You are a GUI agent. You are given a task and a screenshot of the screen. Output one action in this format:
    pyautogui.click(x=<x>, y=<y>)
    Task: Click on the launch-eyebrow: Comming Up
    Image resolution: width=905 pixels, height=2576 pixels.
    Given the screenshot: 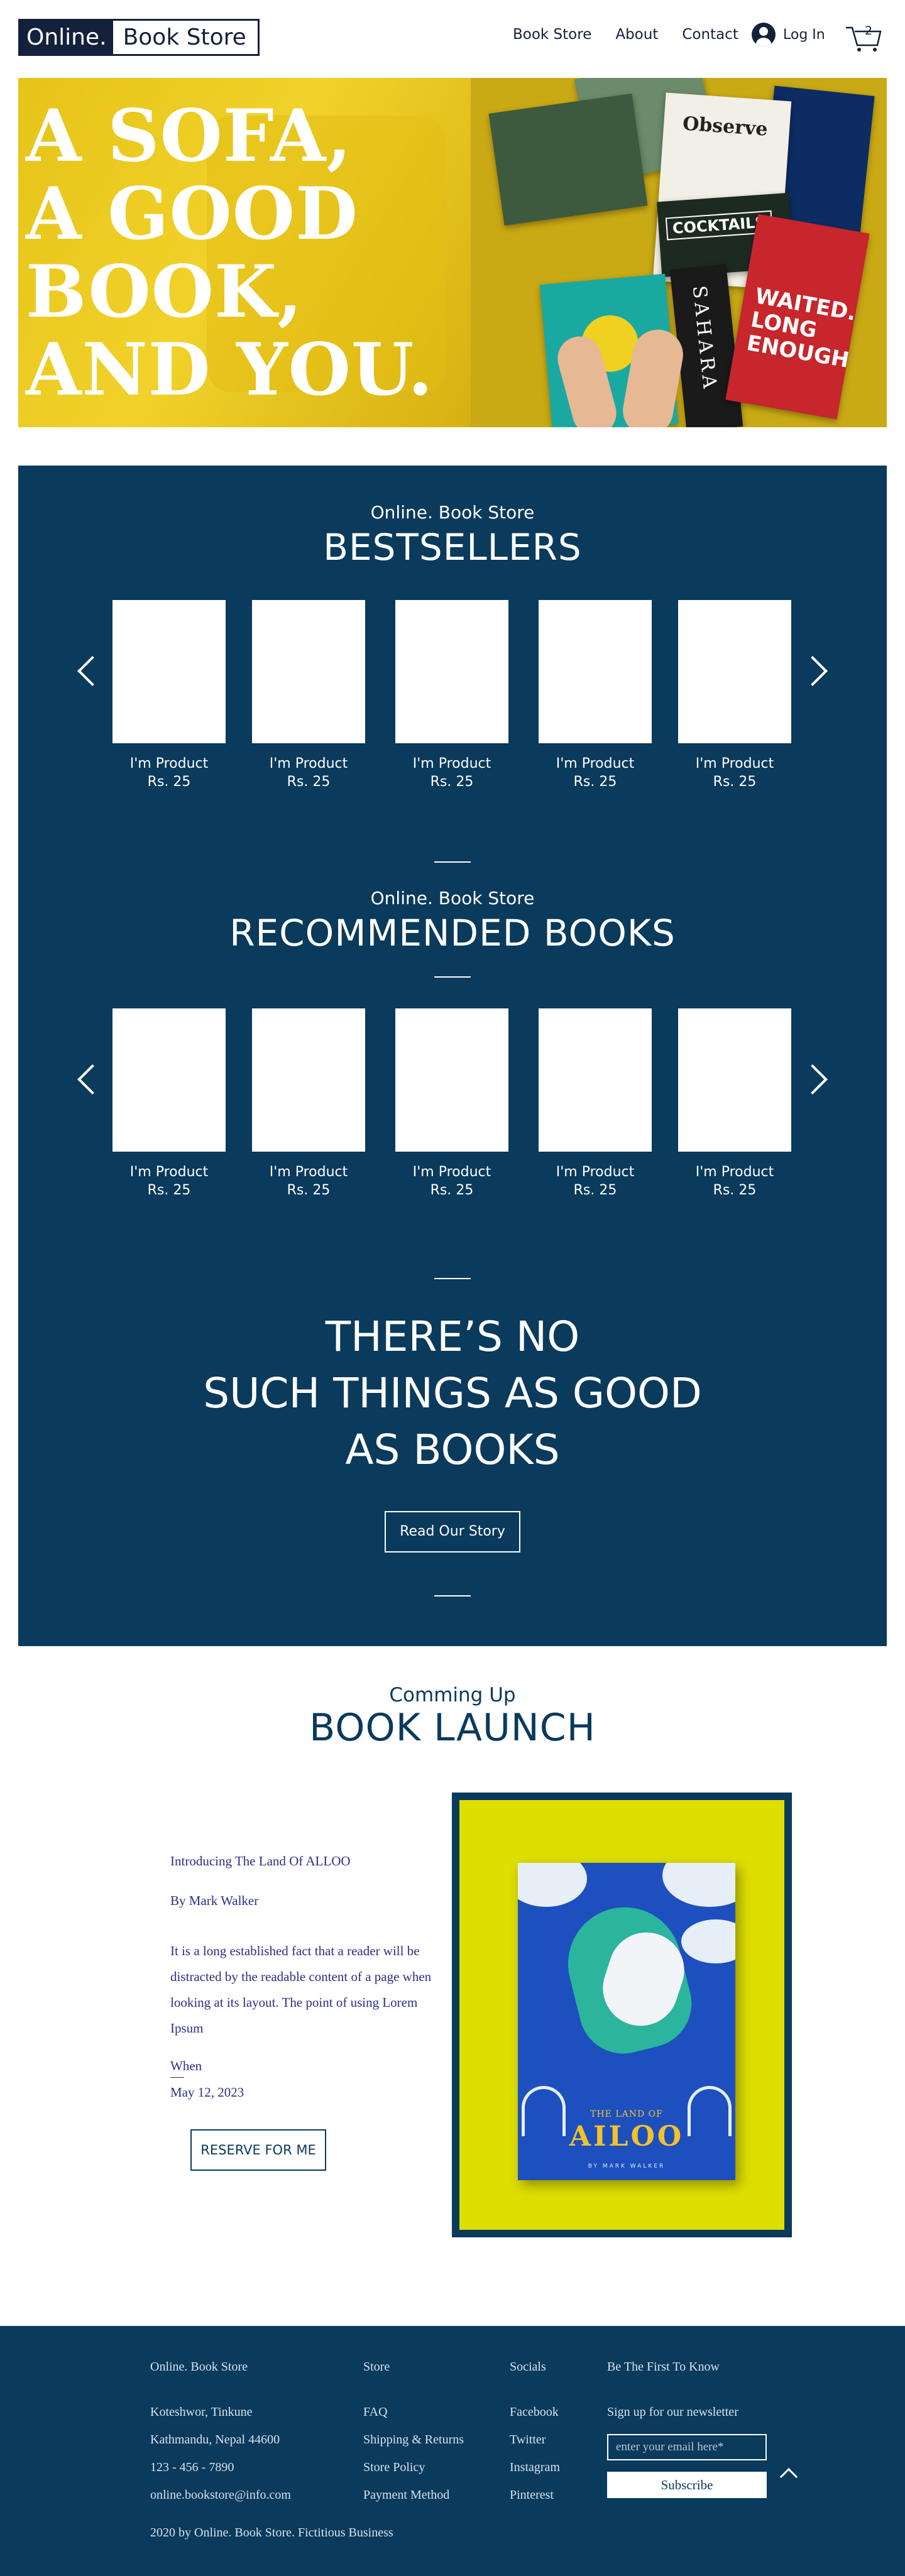 What is the action you would take?
    pyautogui.click(x=452, y=1695)
    